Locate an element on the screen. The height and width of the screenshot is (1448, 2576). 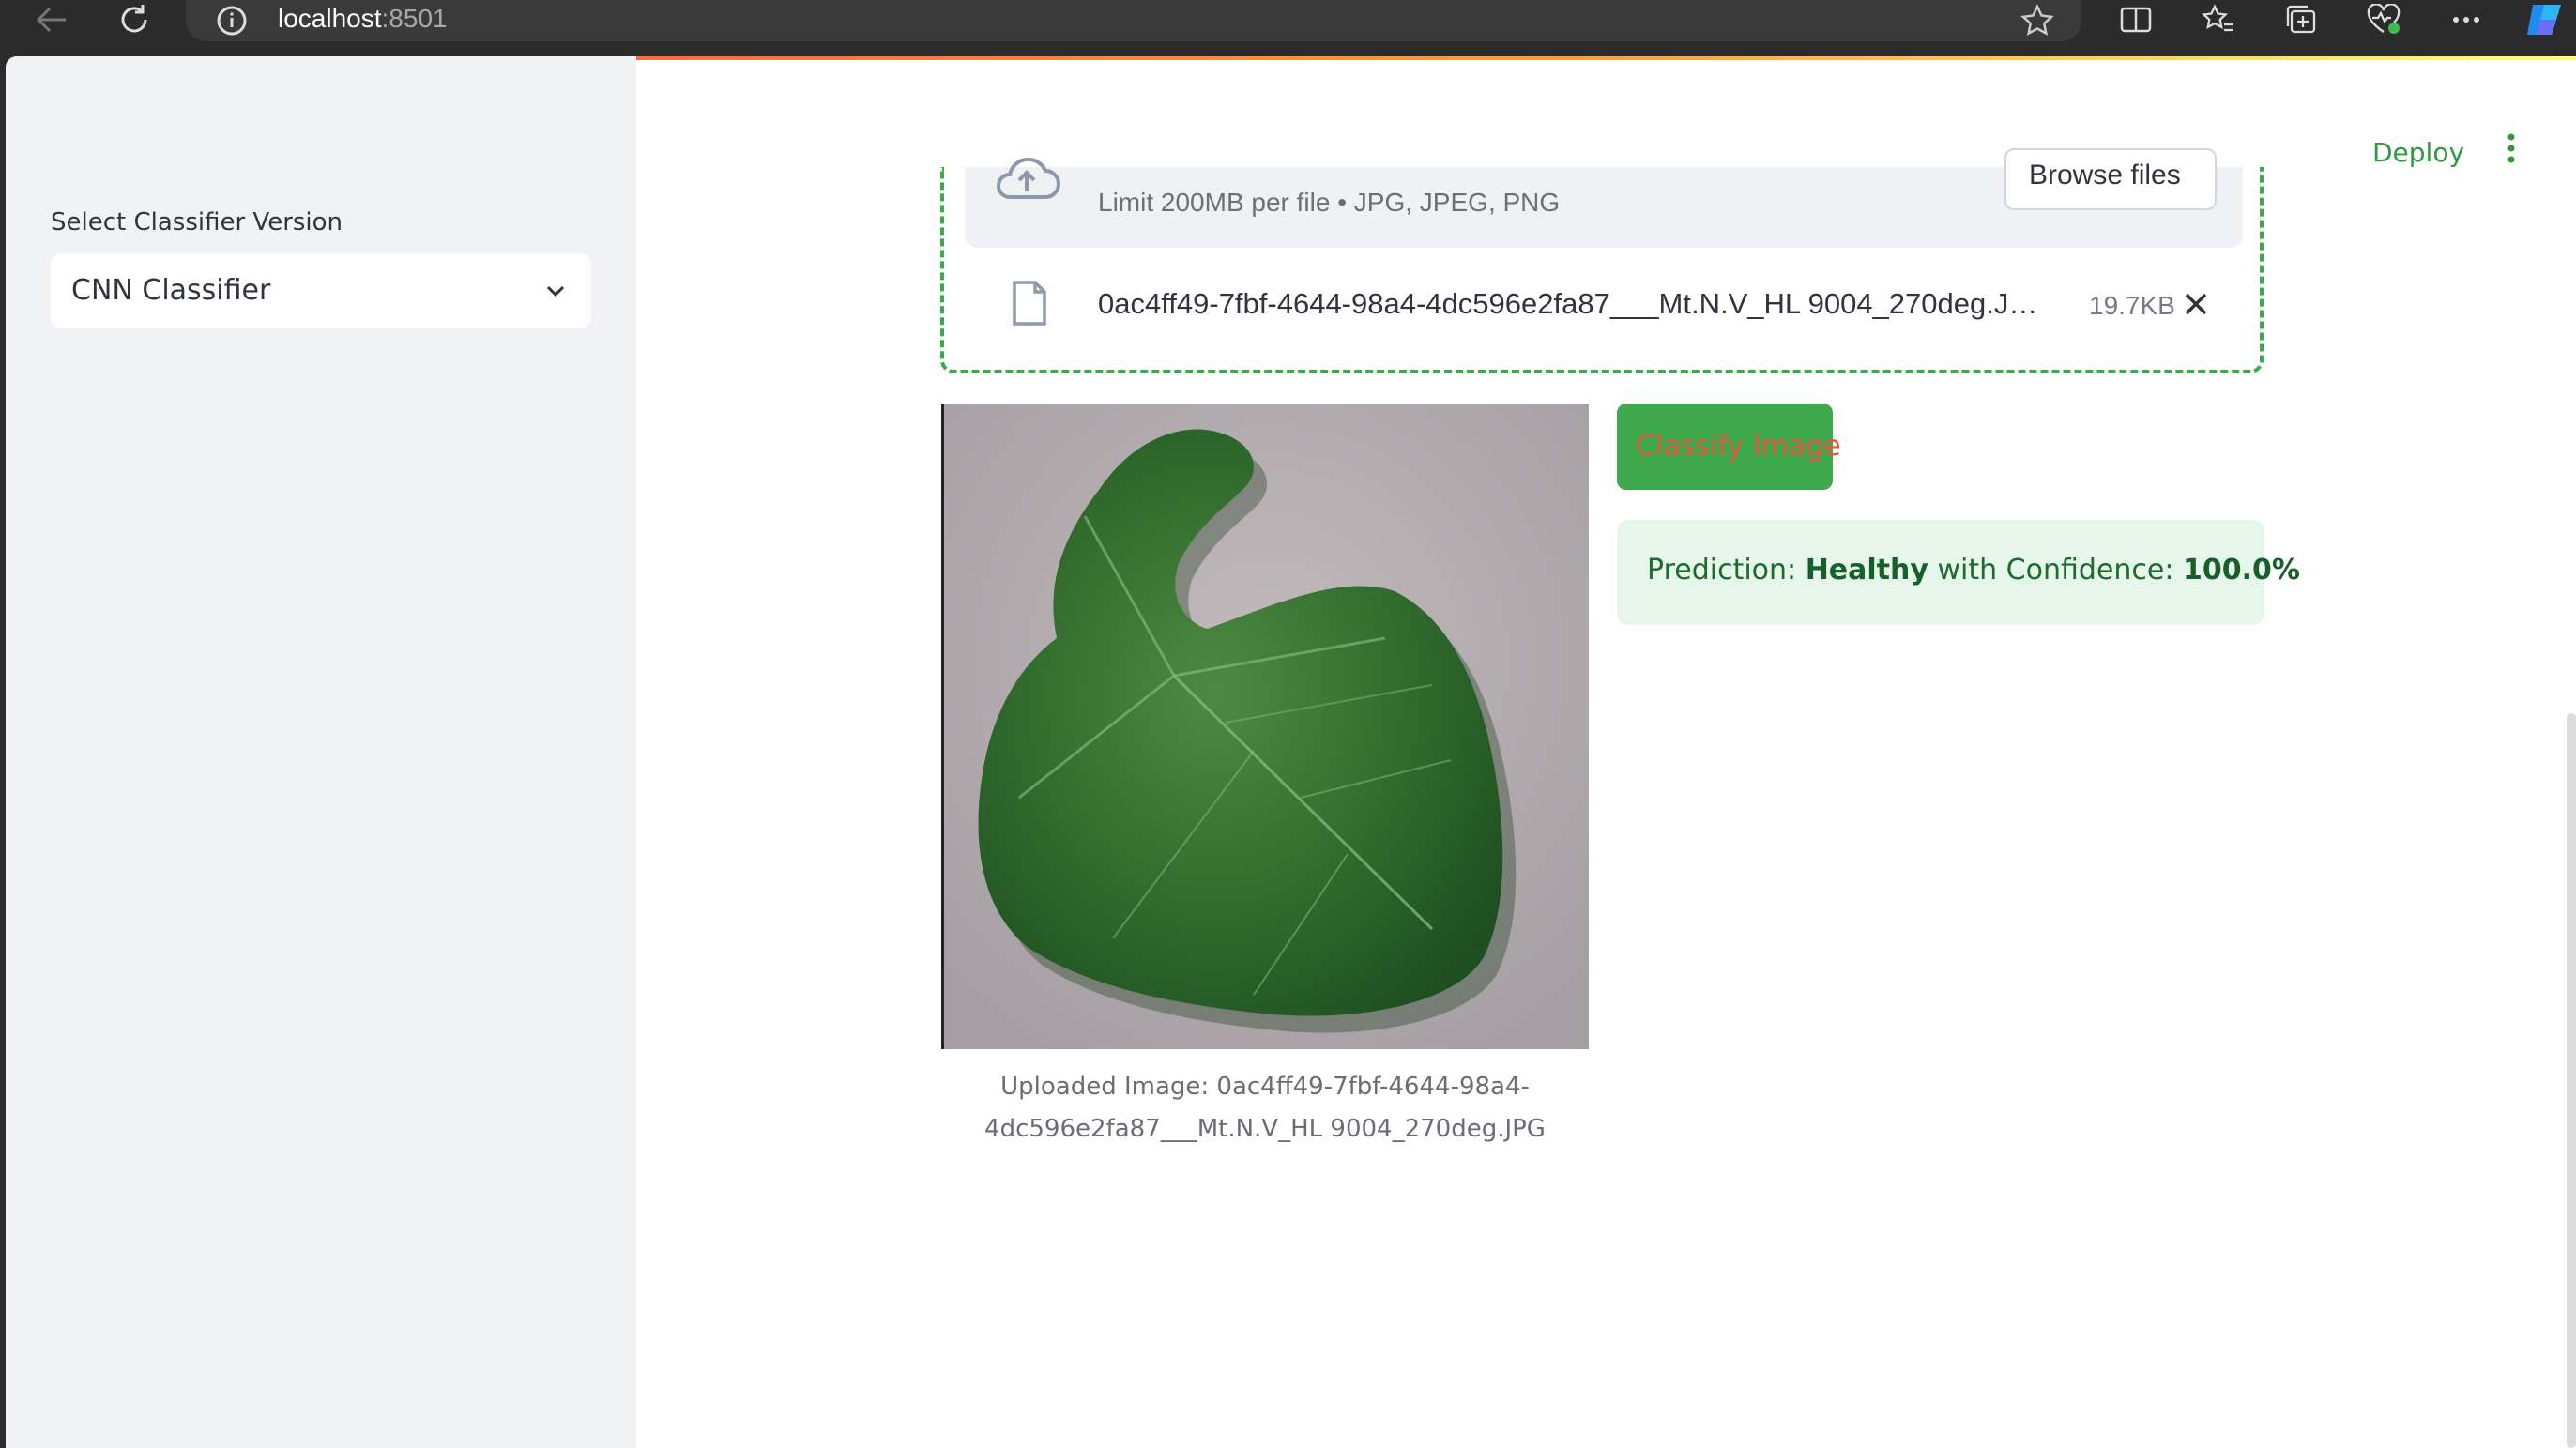
browser-chrome: localhost:8501 is located at coordinates (1288, 28).